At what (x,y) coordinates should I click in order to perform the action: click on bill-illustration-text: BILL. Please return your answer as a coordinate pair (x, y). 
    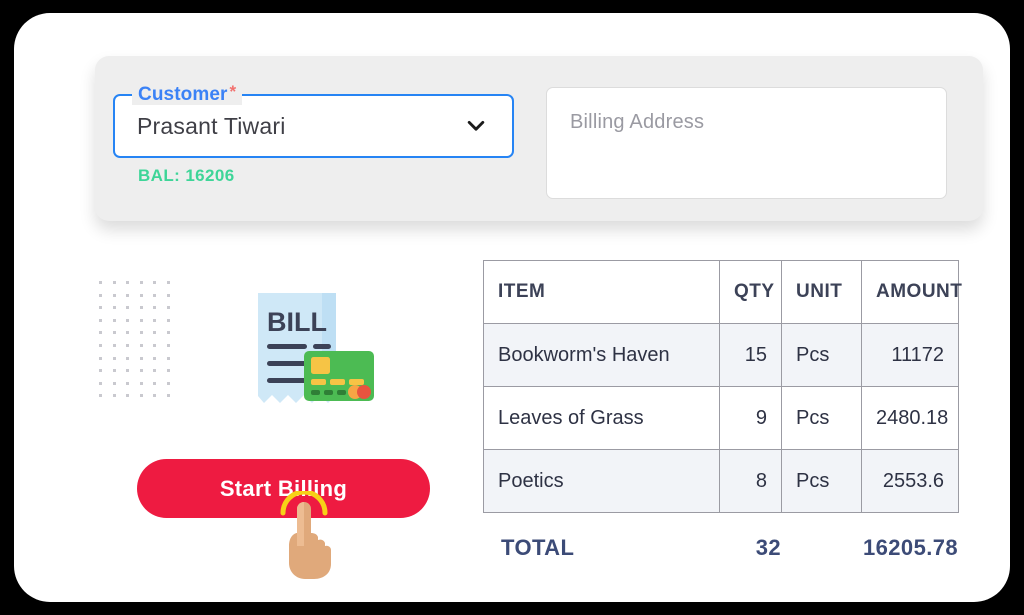
    Looking at the image, I should click on (297, 322).